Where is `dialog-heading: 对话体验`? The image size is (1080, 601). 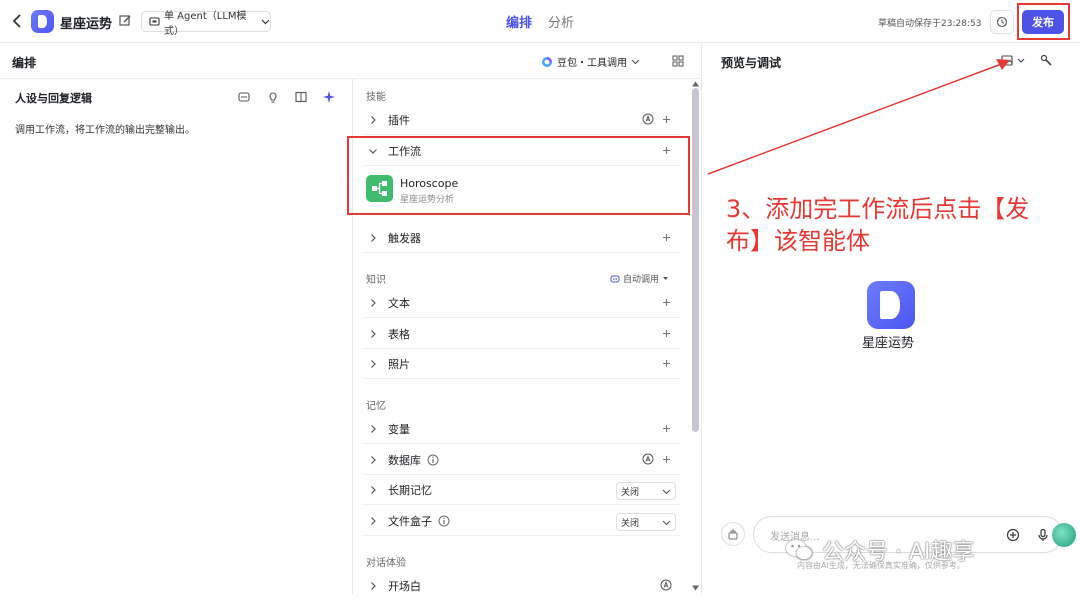 dialog-heading: 对话体验 is located at coordinates (386, 563).